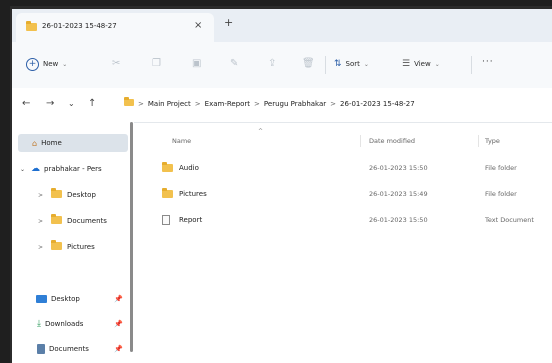  I want to click on view-button-label: View, so click(422, 64).